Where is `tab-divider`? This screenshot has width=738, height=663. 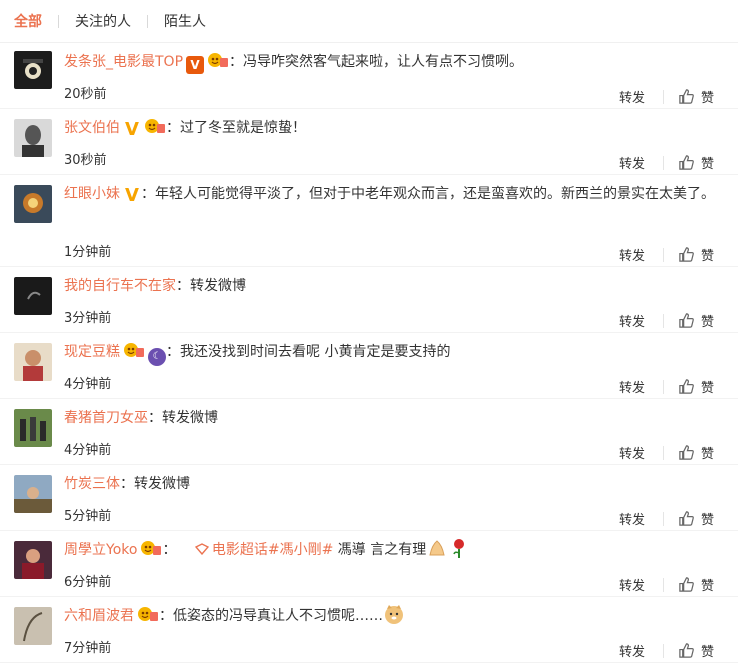
tab-divider is located at coordinates (58, 21).